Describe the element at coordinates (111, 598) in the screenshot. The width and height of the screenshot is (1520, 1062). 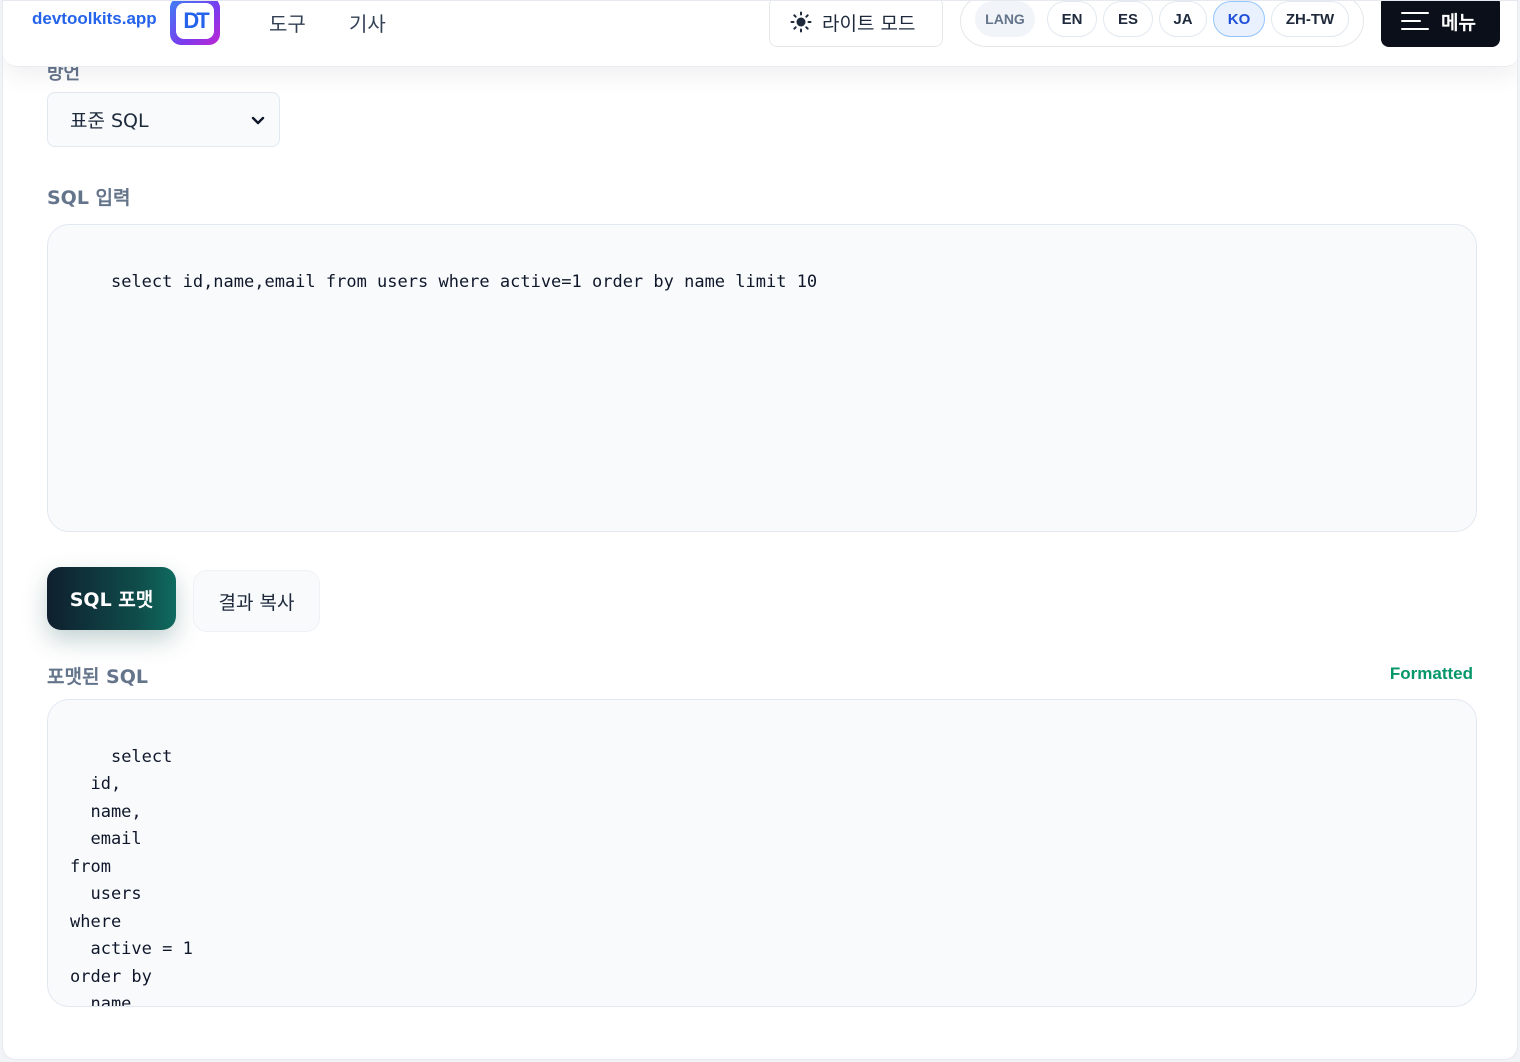
I see `format-sql-button: SQL 포맷` at that location.